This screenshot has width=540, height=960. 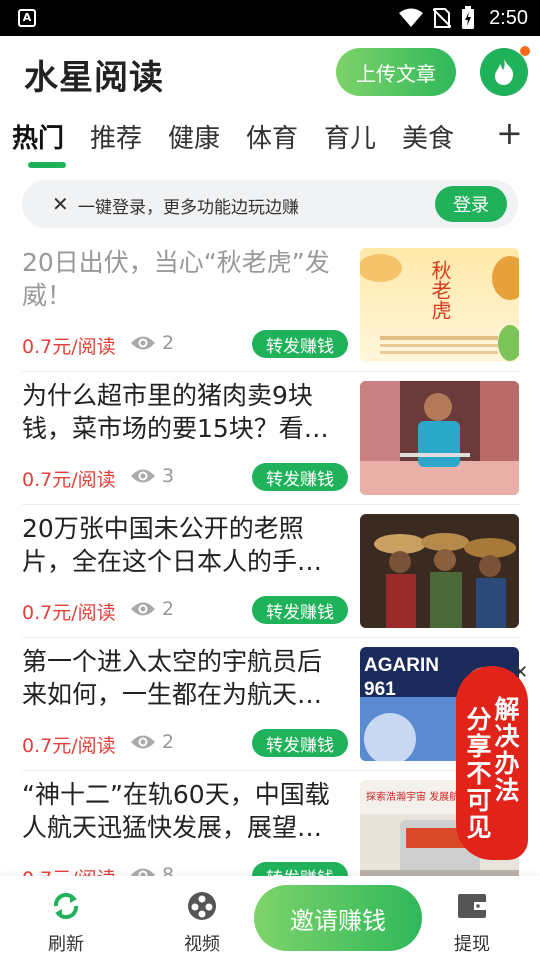 I want to click on invite-earn-button: 邀请赚钱, so click(x=338, y=918).